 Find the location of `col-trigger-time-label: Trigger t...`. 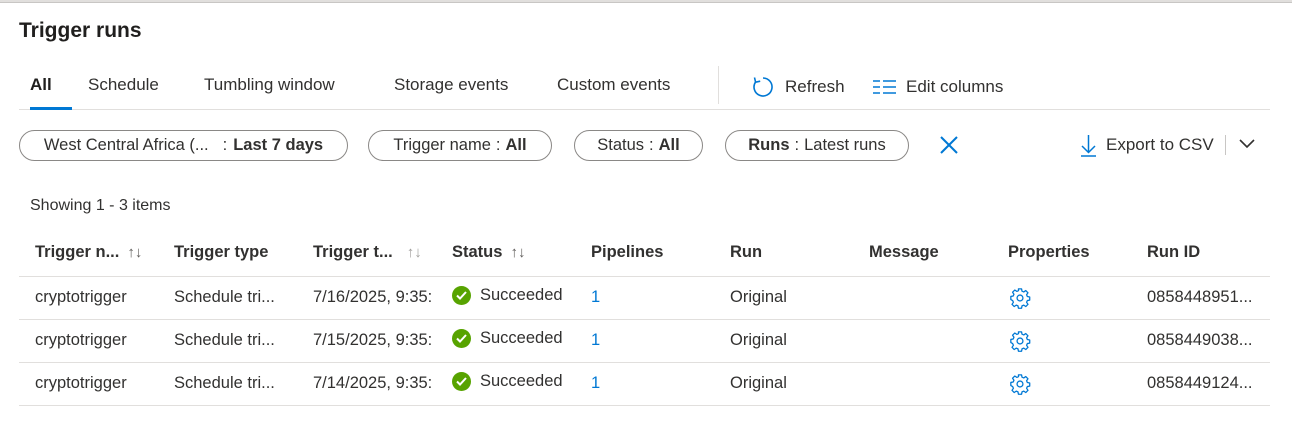

col-trigger-time-label: Trigger t... is located at coordinates (353, 252).